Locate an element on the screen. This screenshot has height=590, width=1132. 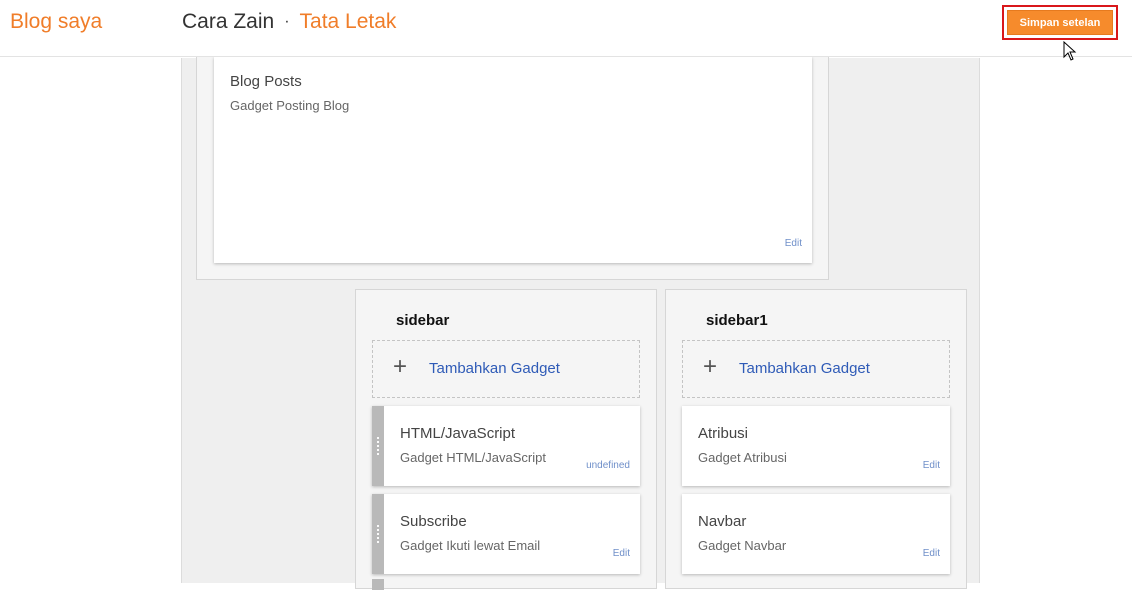
blog-name: Cara Zain is located at coordinates (228, 21).